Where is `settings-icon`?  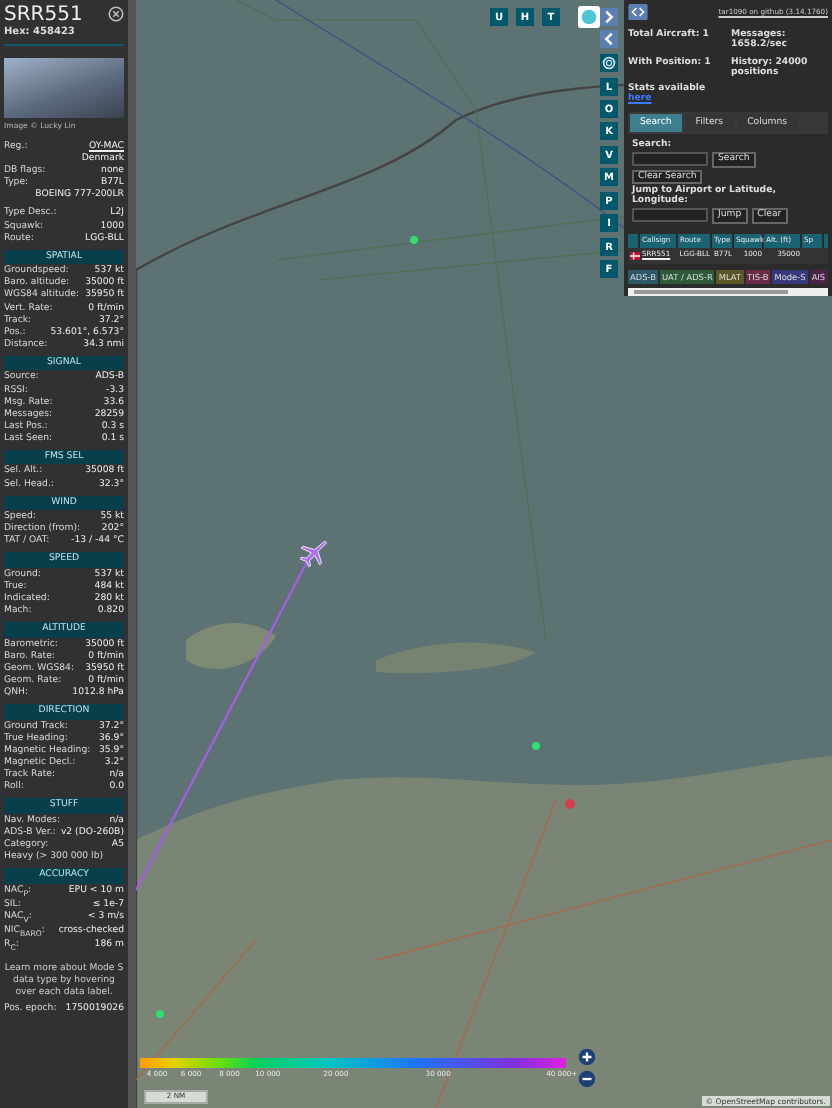 settings-icon is located at coordinates (609, 63).